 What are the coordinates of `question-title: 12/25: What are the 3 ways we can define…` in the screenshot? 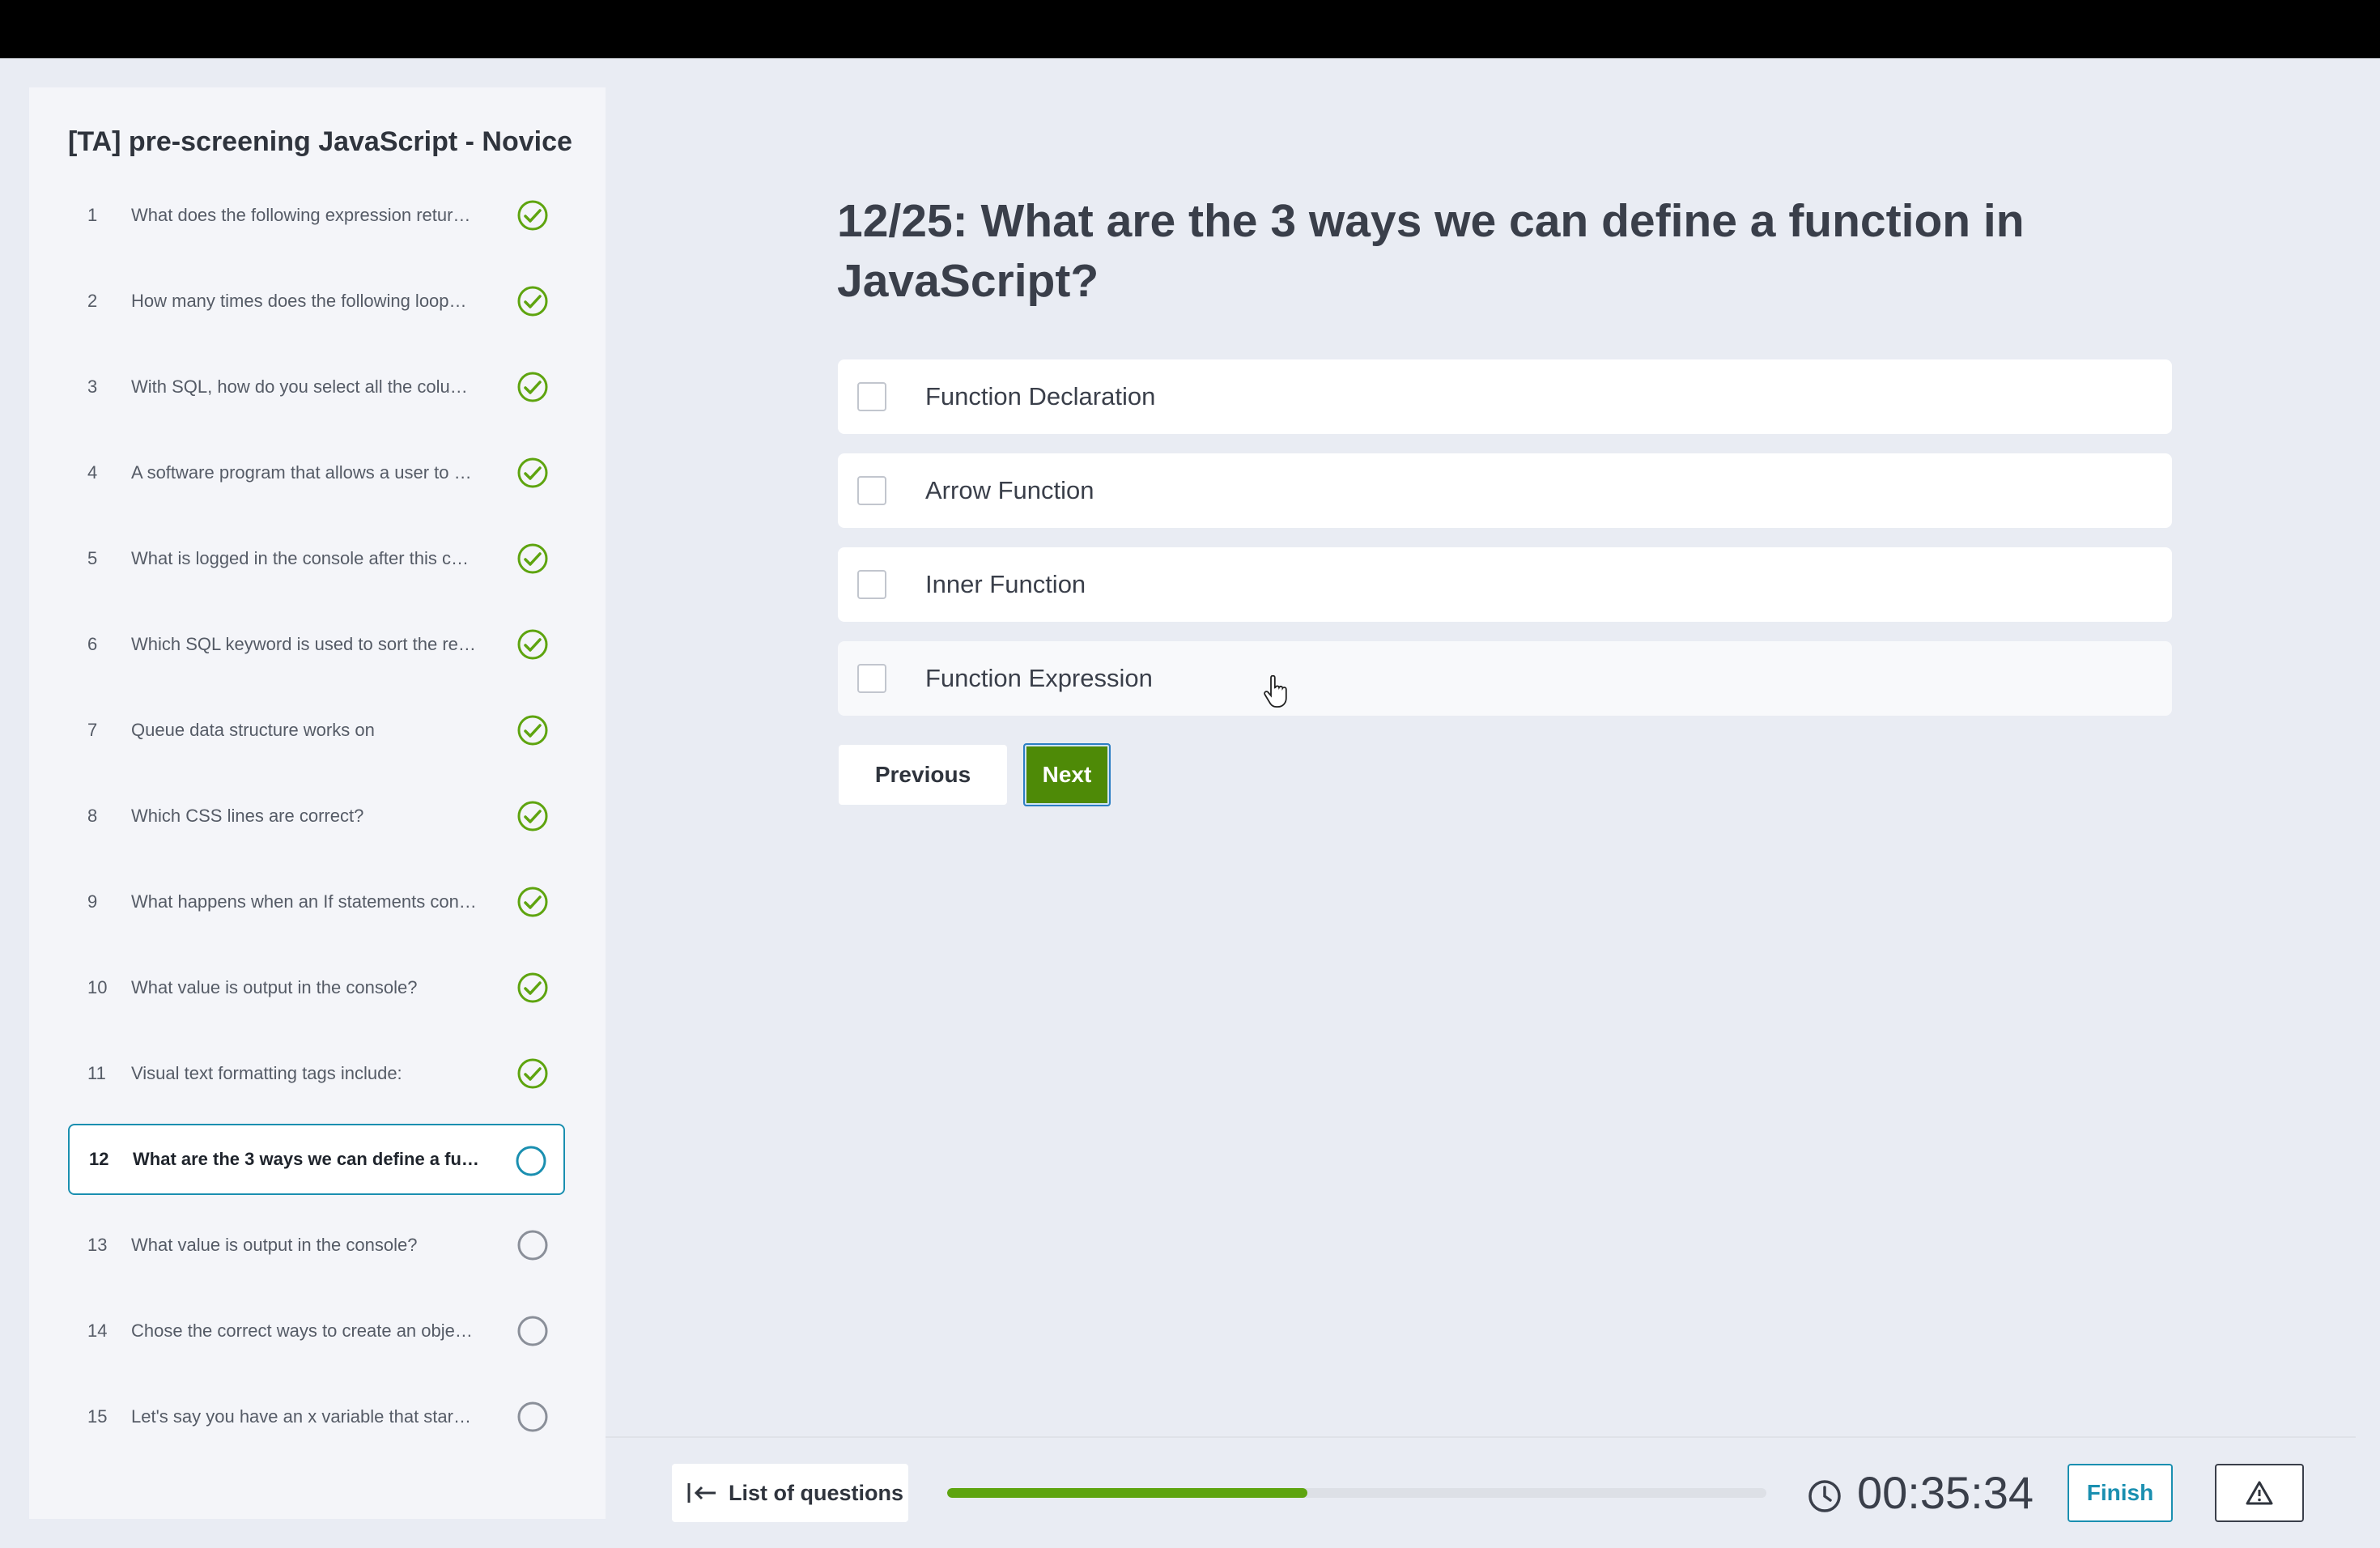 It's located at (1431, 251).